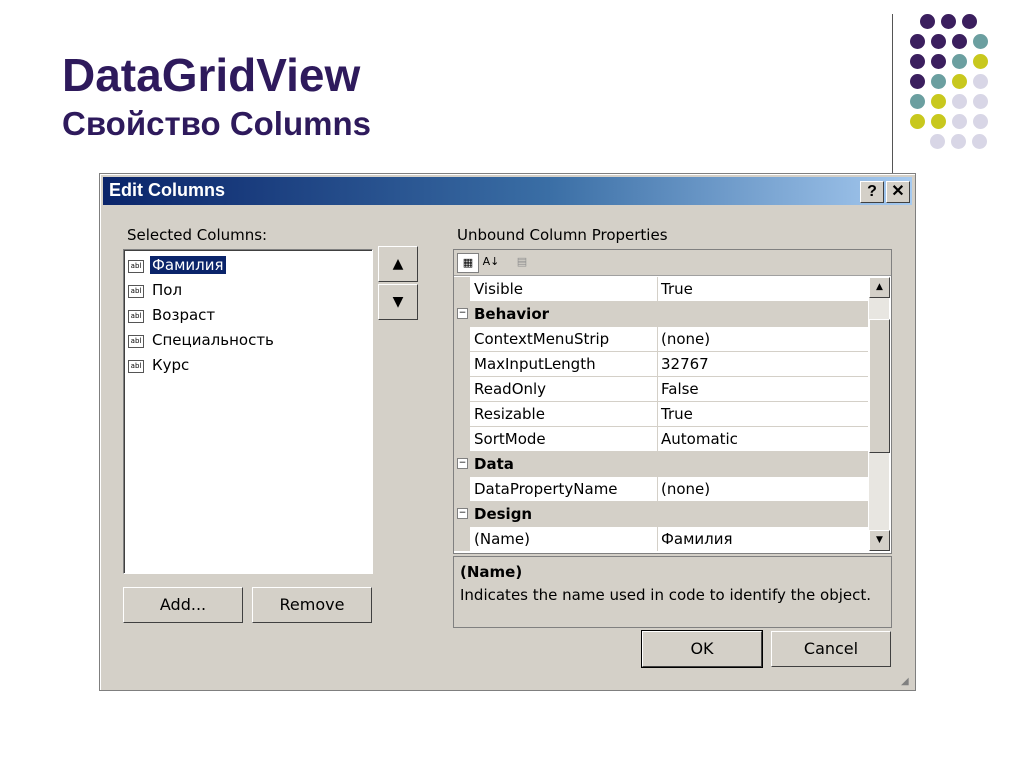 The width and height of the screenshot is (1024, 767). I want to click on property-category: − Design, so click(661, 514).